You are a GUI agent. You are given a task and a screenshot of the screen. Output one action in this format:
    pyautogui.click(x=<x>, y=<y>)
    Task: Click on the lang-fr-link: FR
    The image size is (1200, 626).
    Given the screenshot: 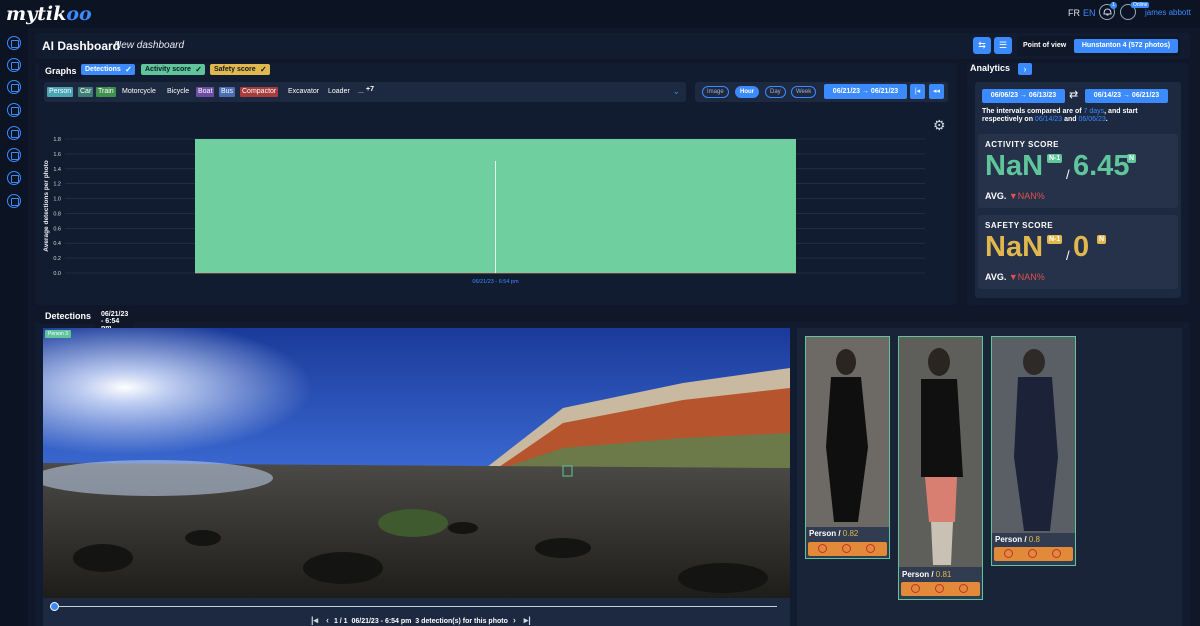 What is the action you would take?
    pyautogui.click(x=1074, y=13)
    